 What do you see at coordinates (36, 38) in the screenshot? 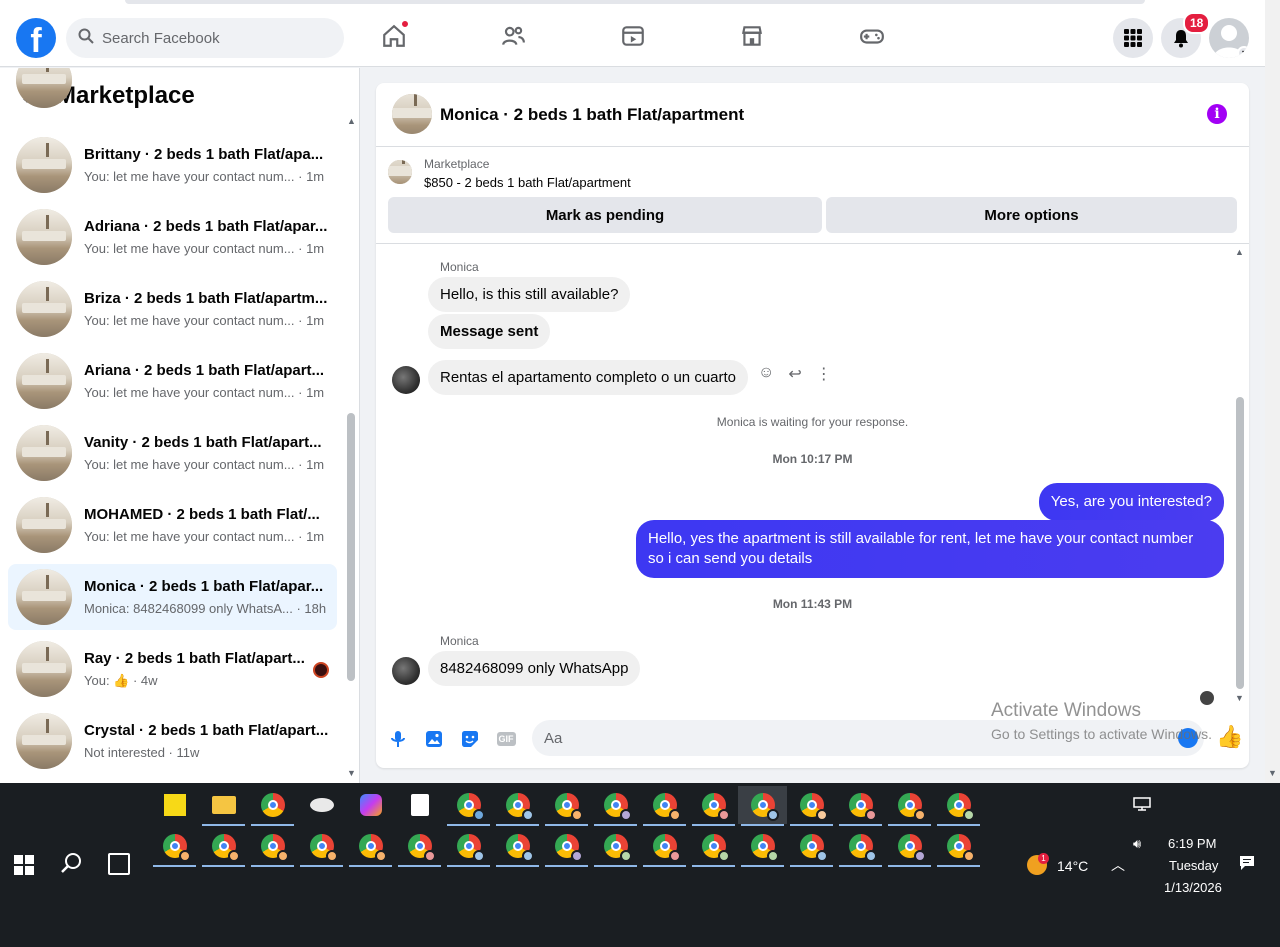
I see `facebook-logo: f` at bounding box center [36, 38].